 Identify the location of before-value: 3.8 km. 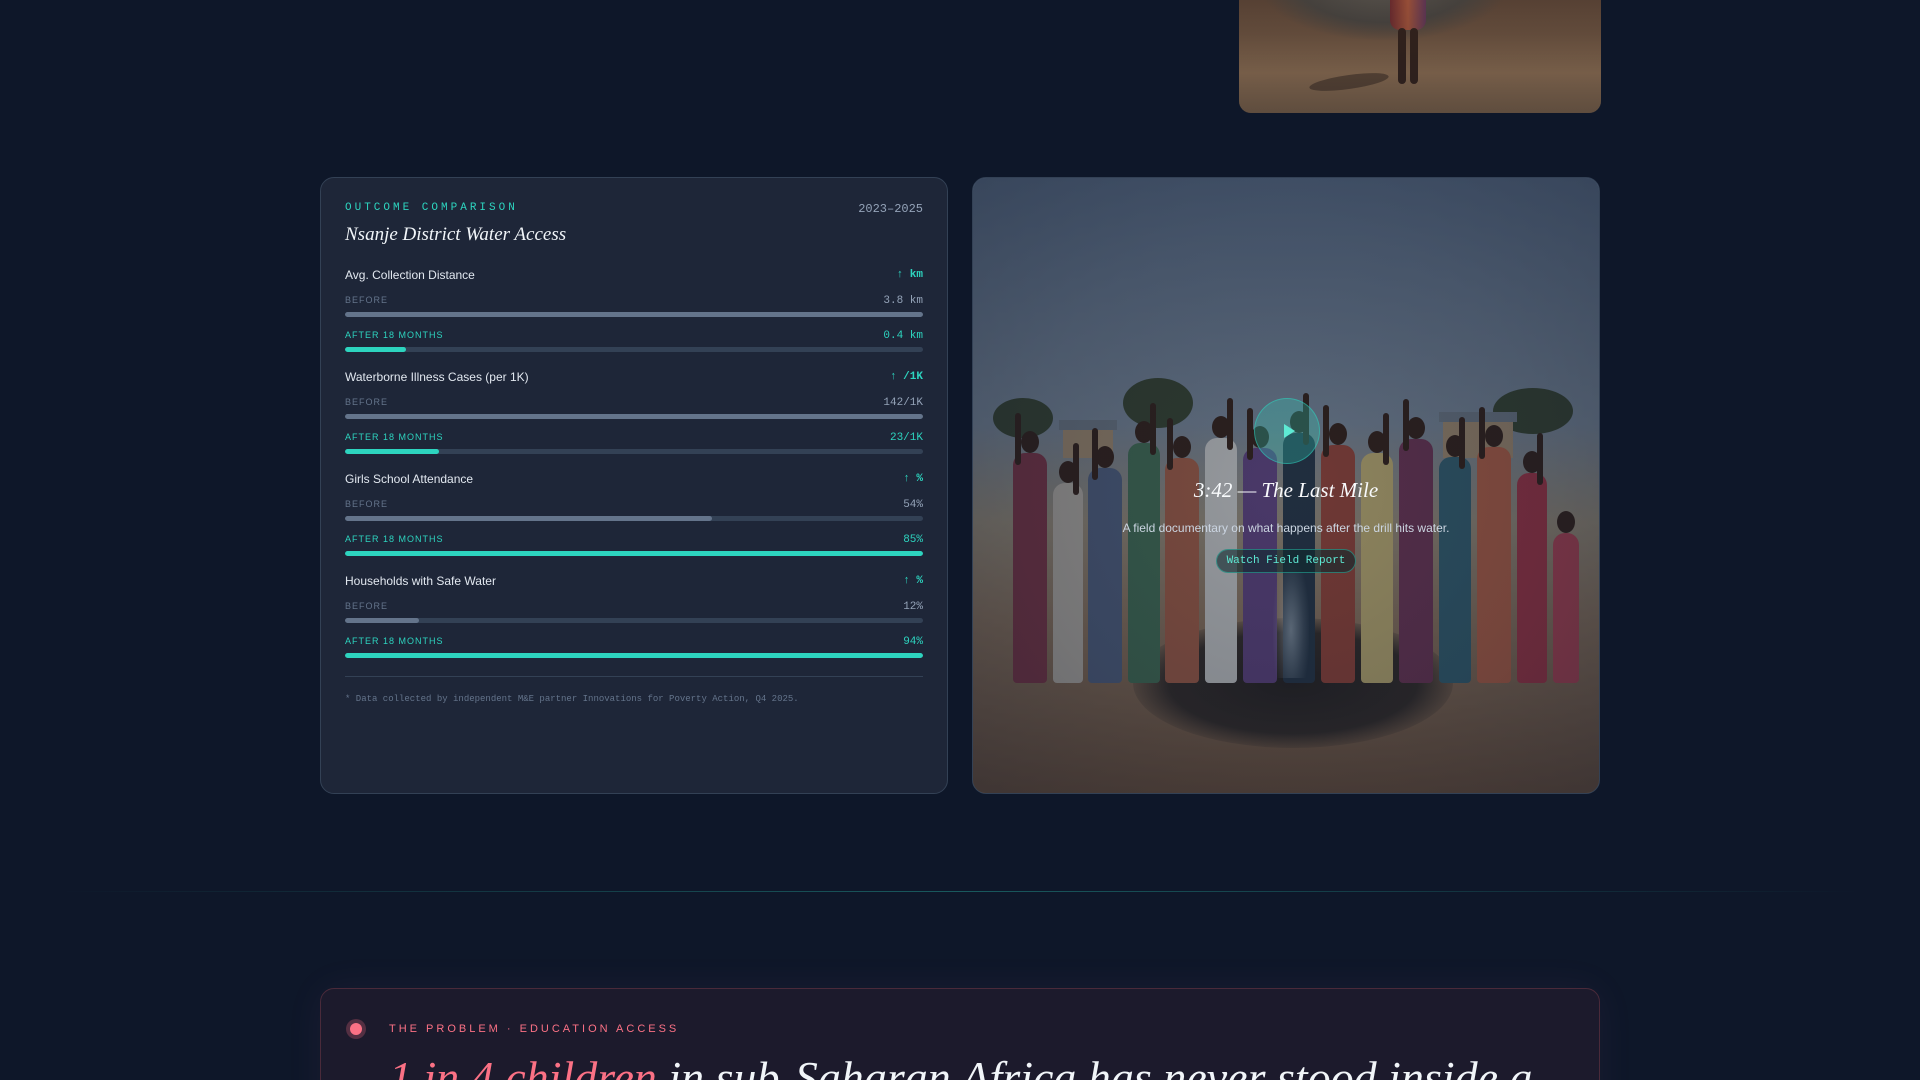
(903, 301).